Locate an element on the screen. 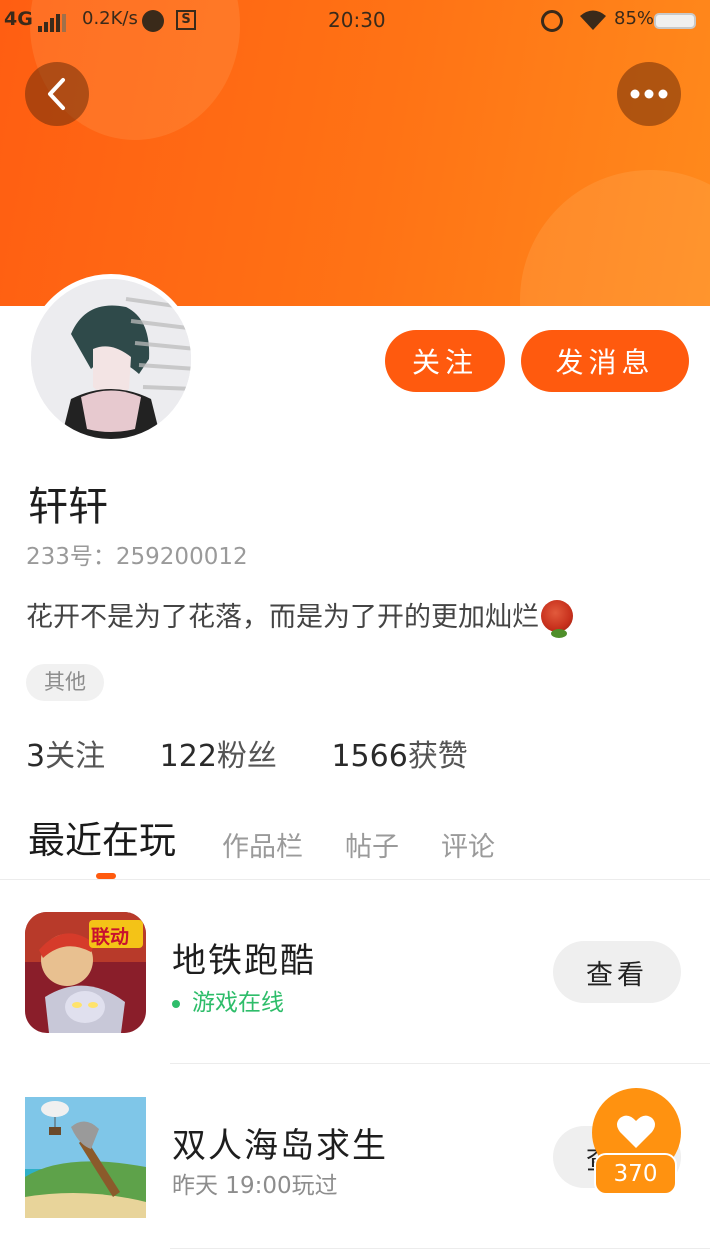  stat-likes: 1566获赞 is located at coordinates (399, 753).